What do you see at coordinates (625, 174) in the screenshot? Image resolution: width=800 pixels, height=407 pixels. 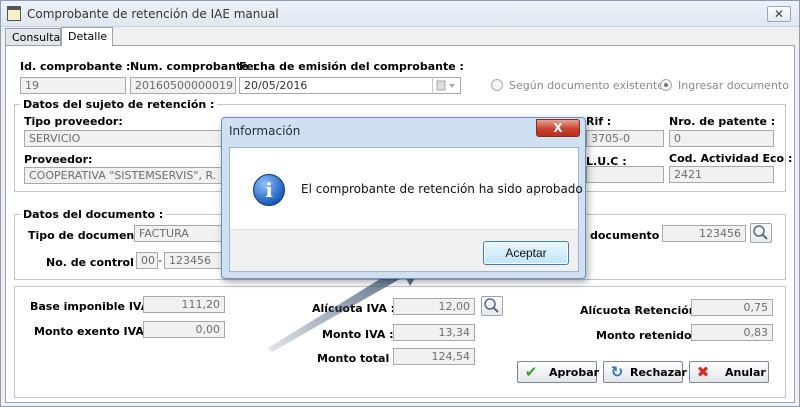 I see `luc-field` at bounding box center [625, 174].